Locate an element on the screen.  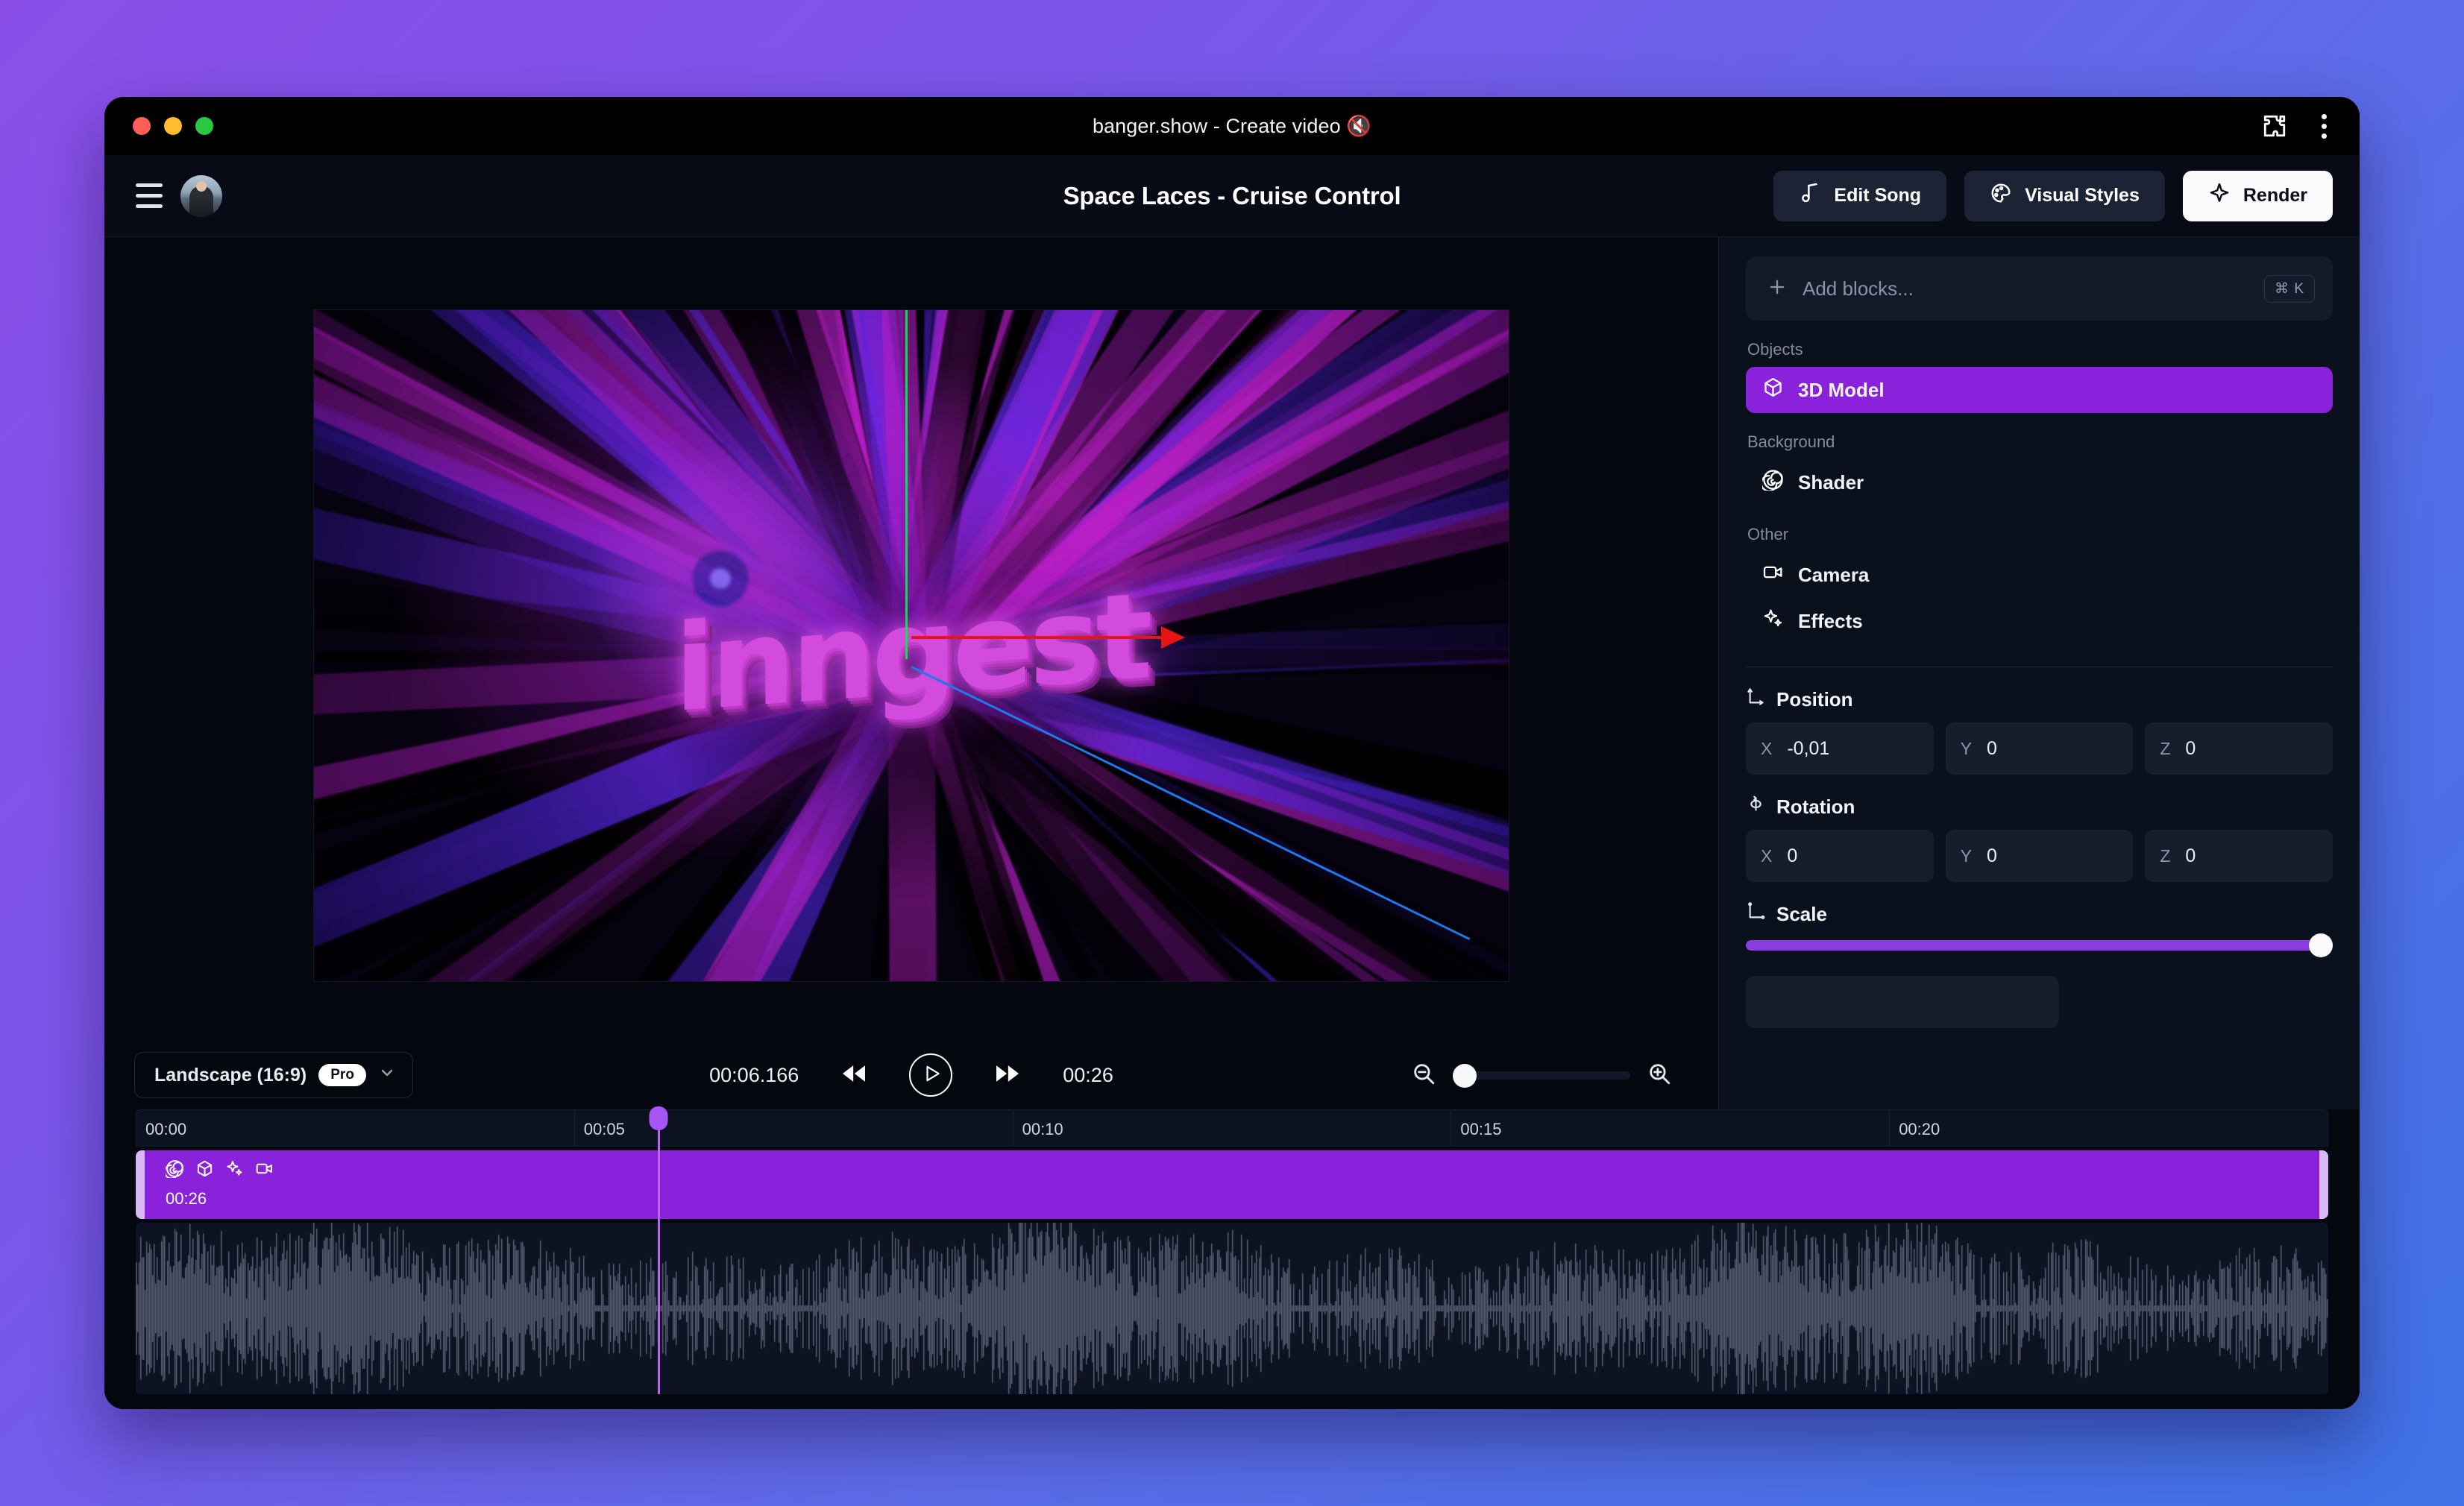
add-blocks-shortcut: ⌘ K is located at coordinates (2289, 288).